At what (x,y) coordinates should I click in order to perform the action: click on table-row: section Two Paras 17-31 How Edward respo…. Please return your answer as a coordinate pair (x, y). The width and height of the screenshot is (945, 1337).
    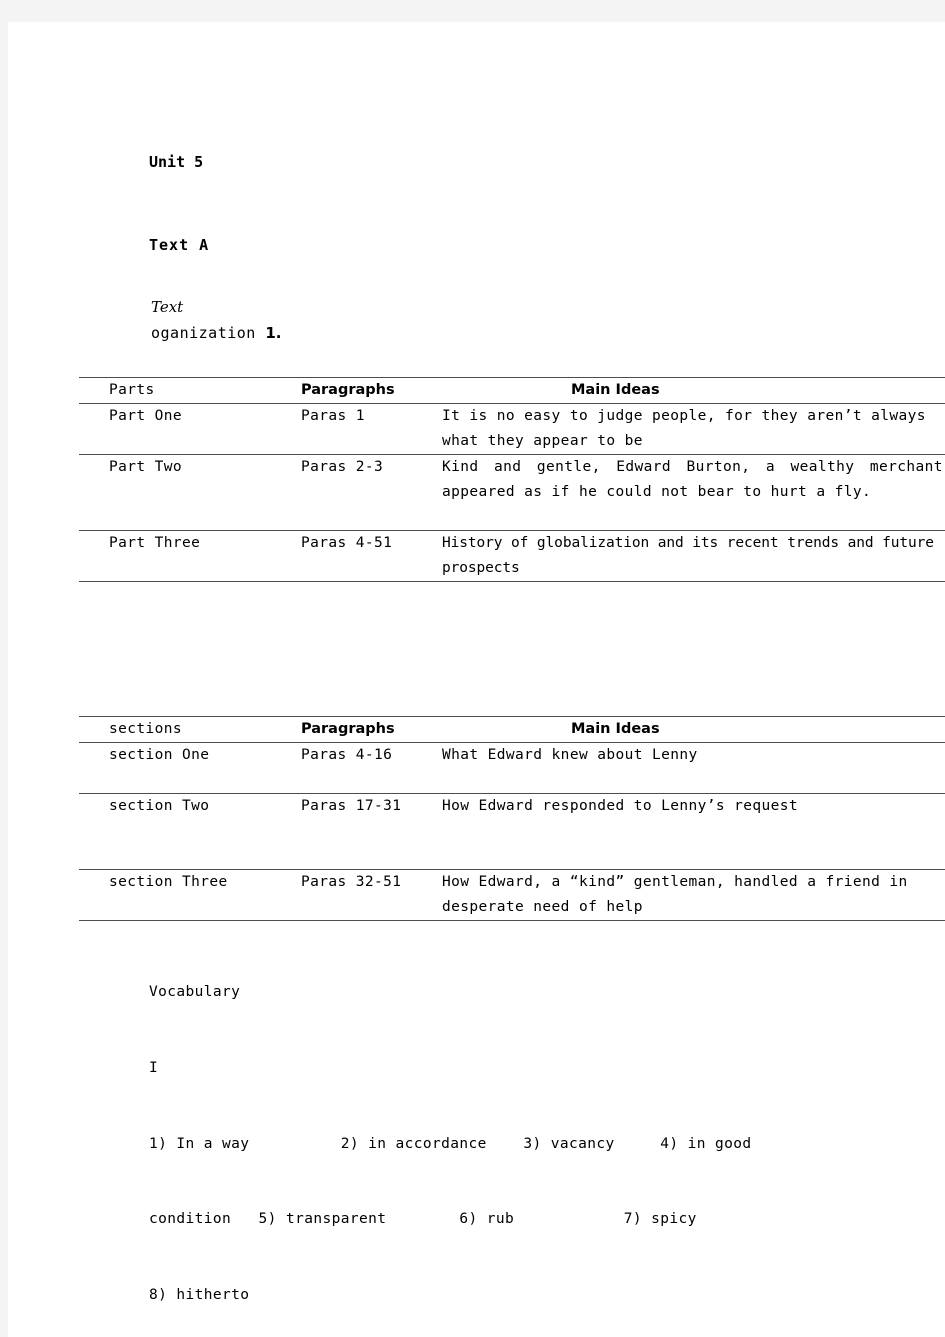
    Looking at the image, I should click on (512, 831).